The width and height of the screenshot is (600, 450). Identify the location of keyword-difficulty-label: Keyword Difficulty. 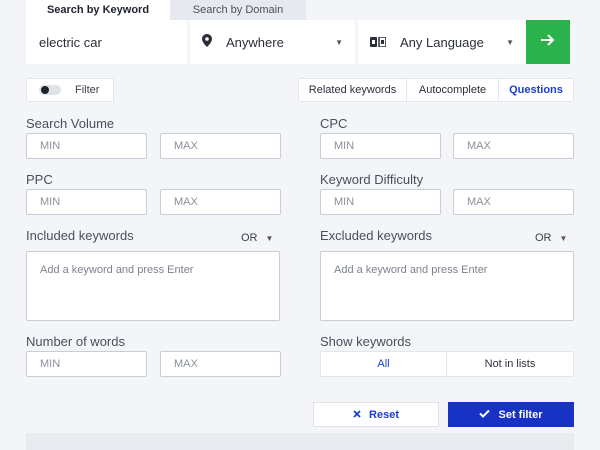
(372, 179).